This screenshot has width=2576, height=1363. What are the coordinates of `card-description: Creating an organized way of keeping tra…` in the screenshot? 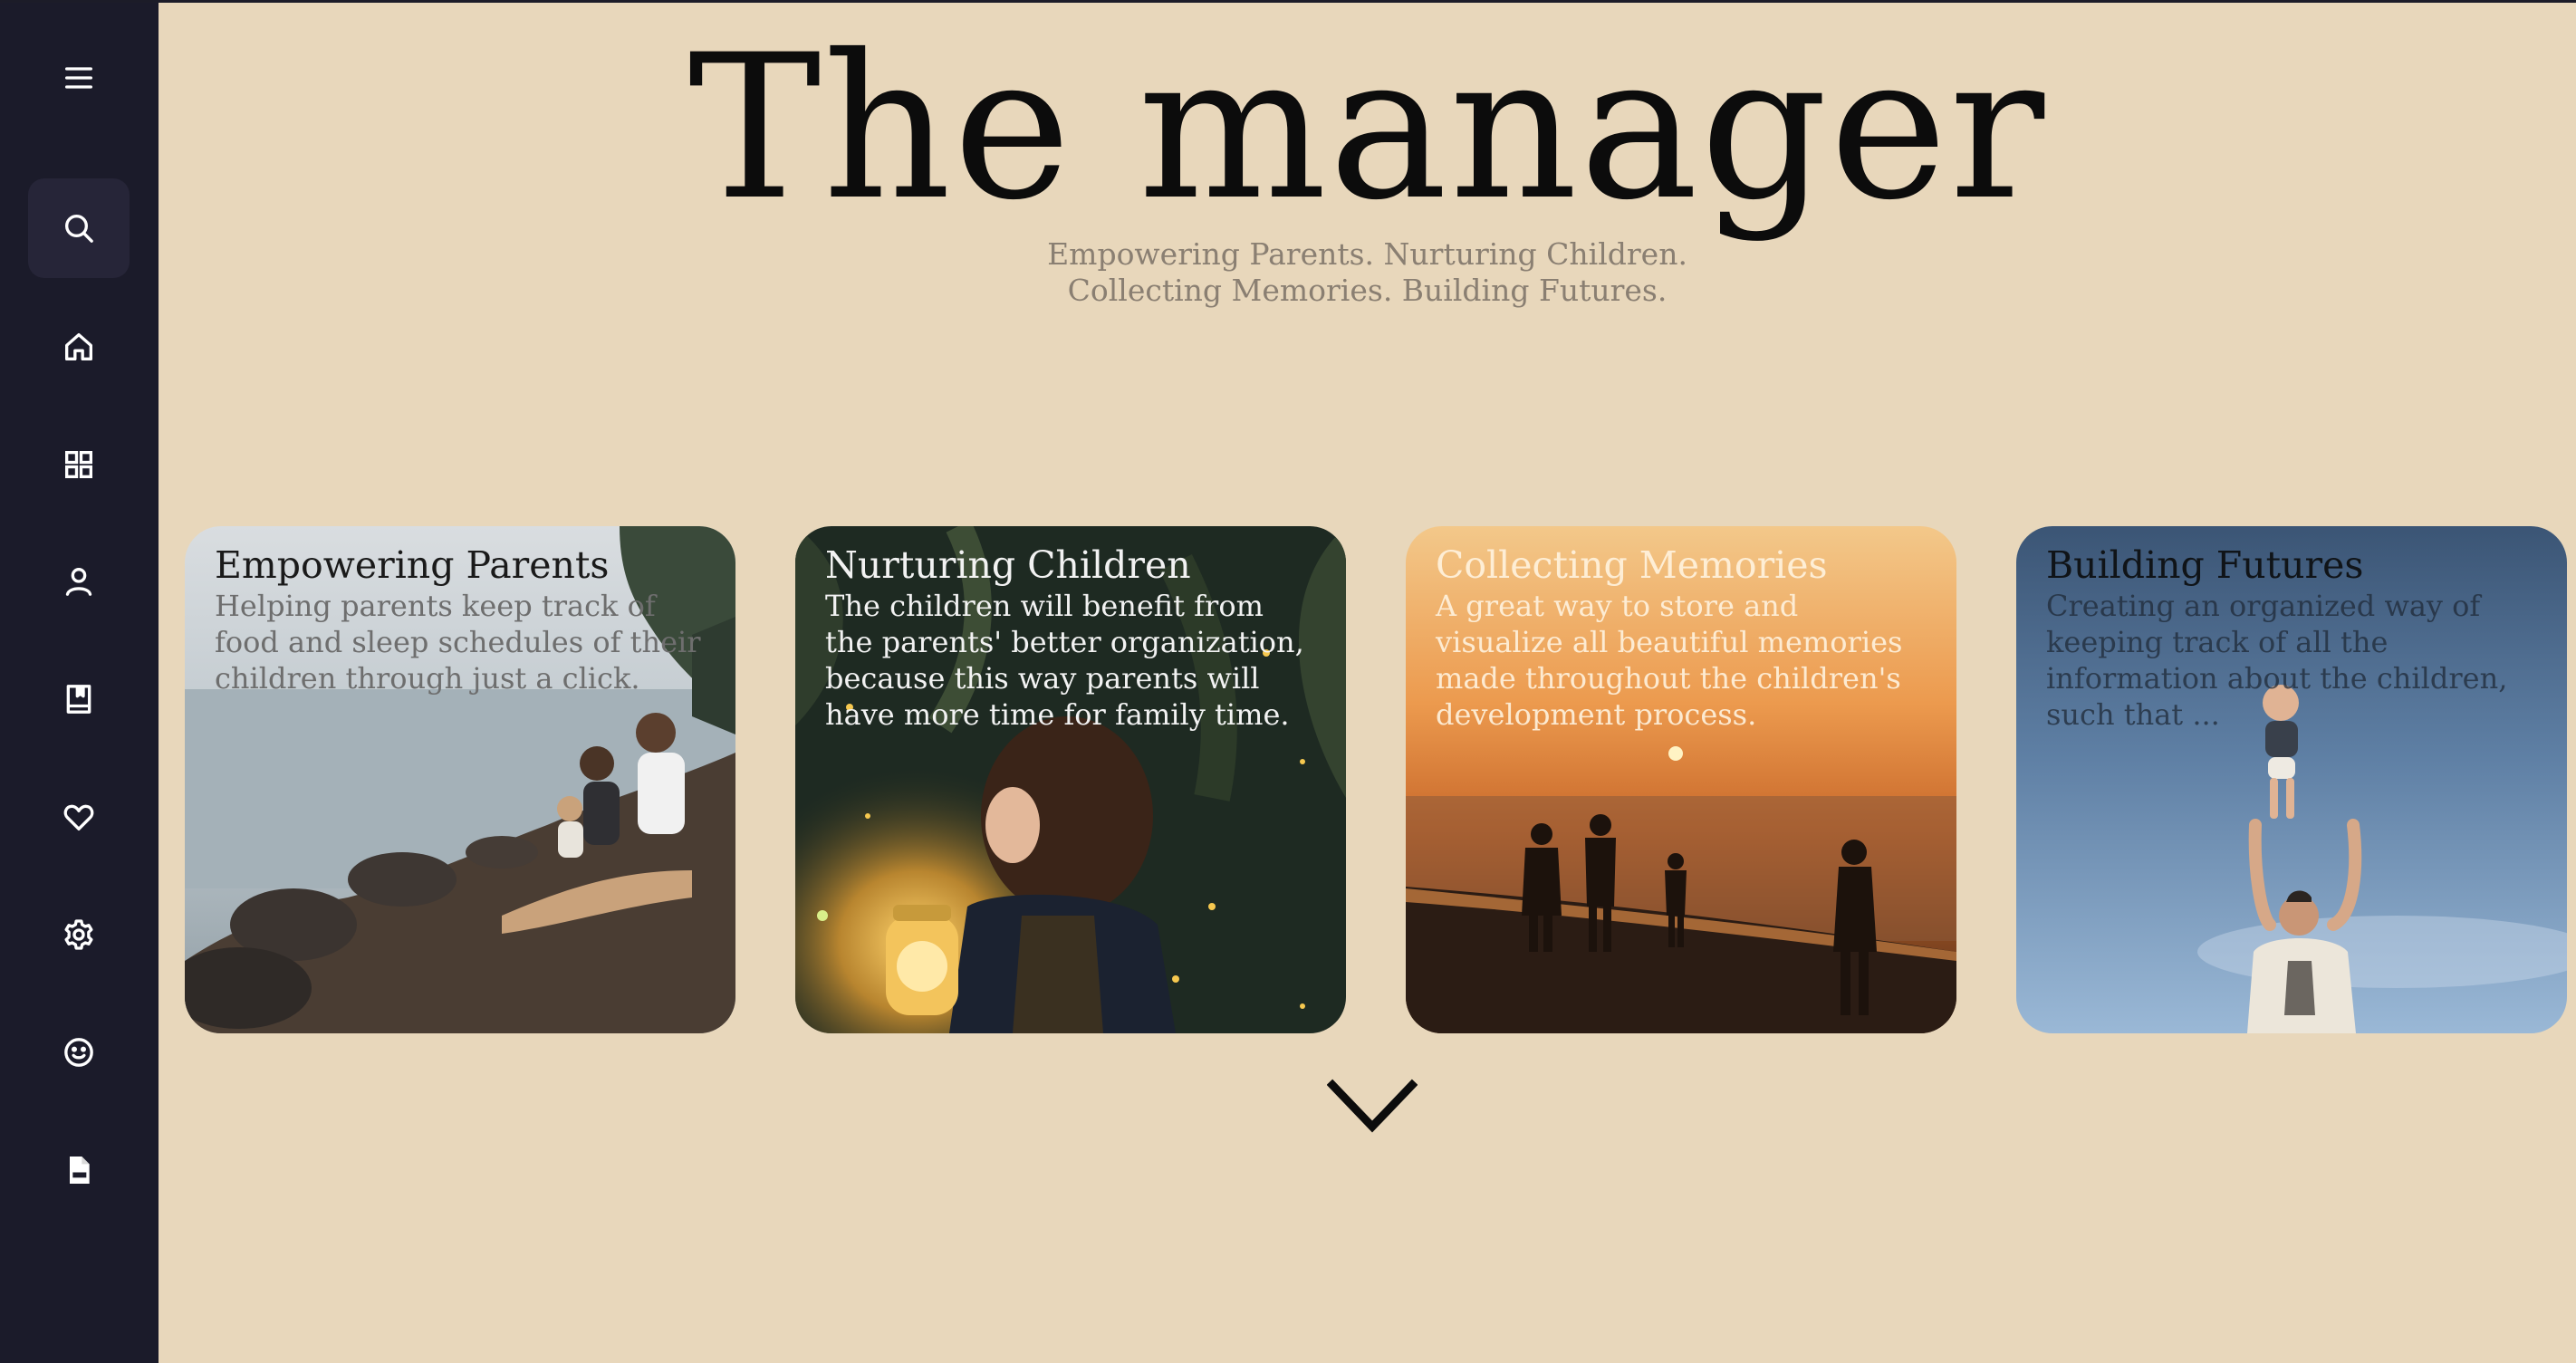 It's located at (2277, 660).